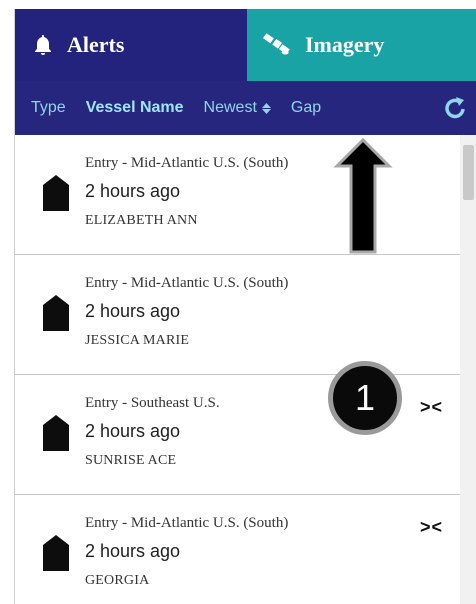 The width and height of the screenshot is (476, 604). Describe the element at coordinates (96, 44) in the screenshot. I see `tab-alerts-label: Alerts` at that location.